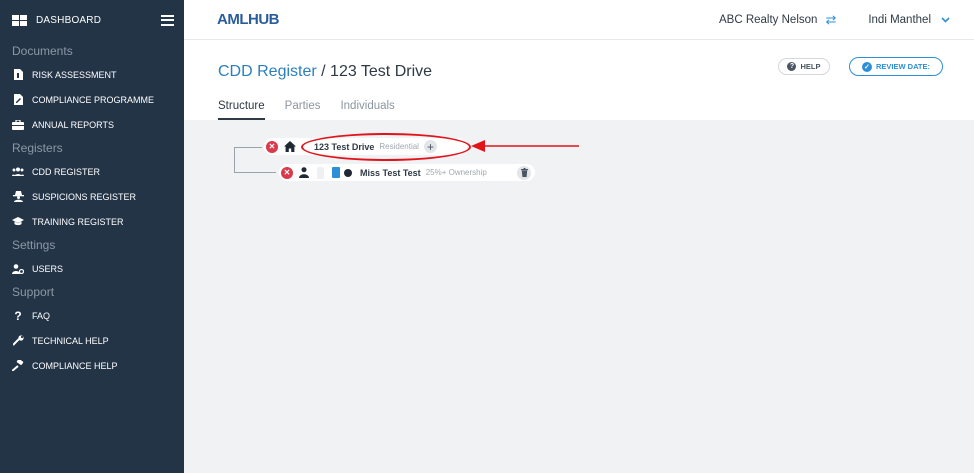 This screenshot has height=473, width=974. Describe the element at coordinates (768, 19) in the screenshot. I see `organisation-name: ABC Realty Nelson` at that location.